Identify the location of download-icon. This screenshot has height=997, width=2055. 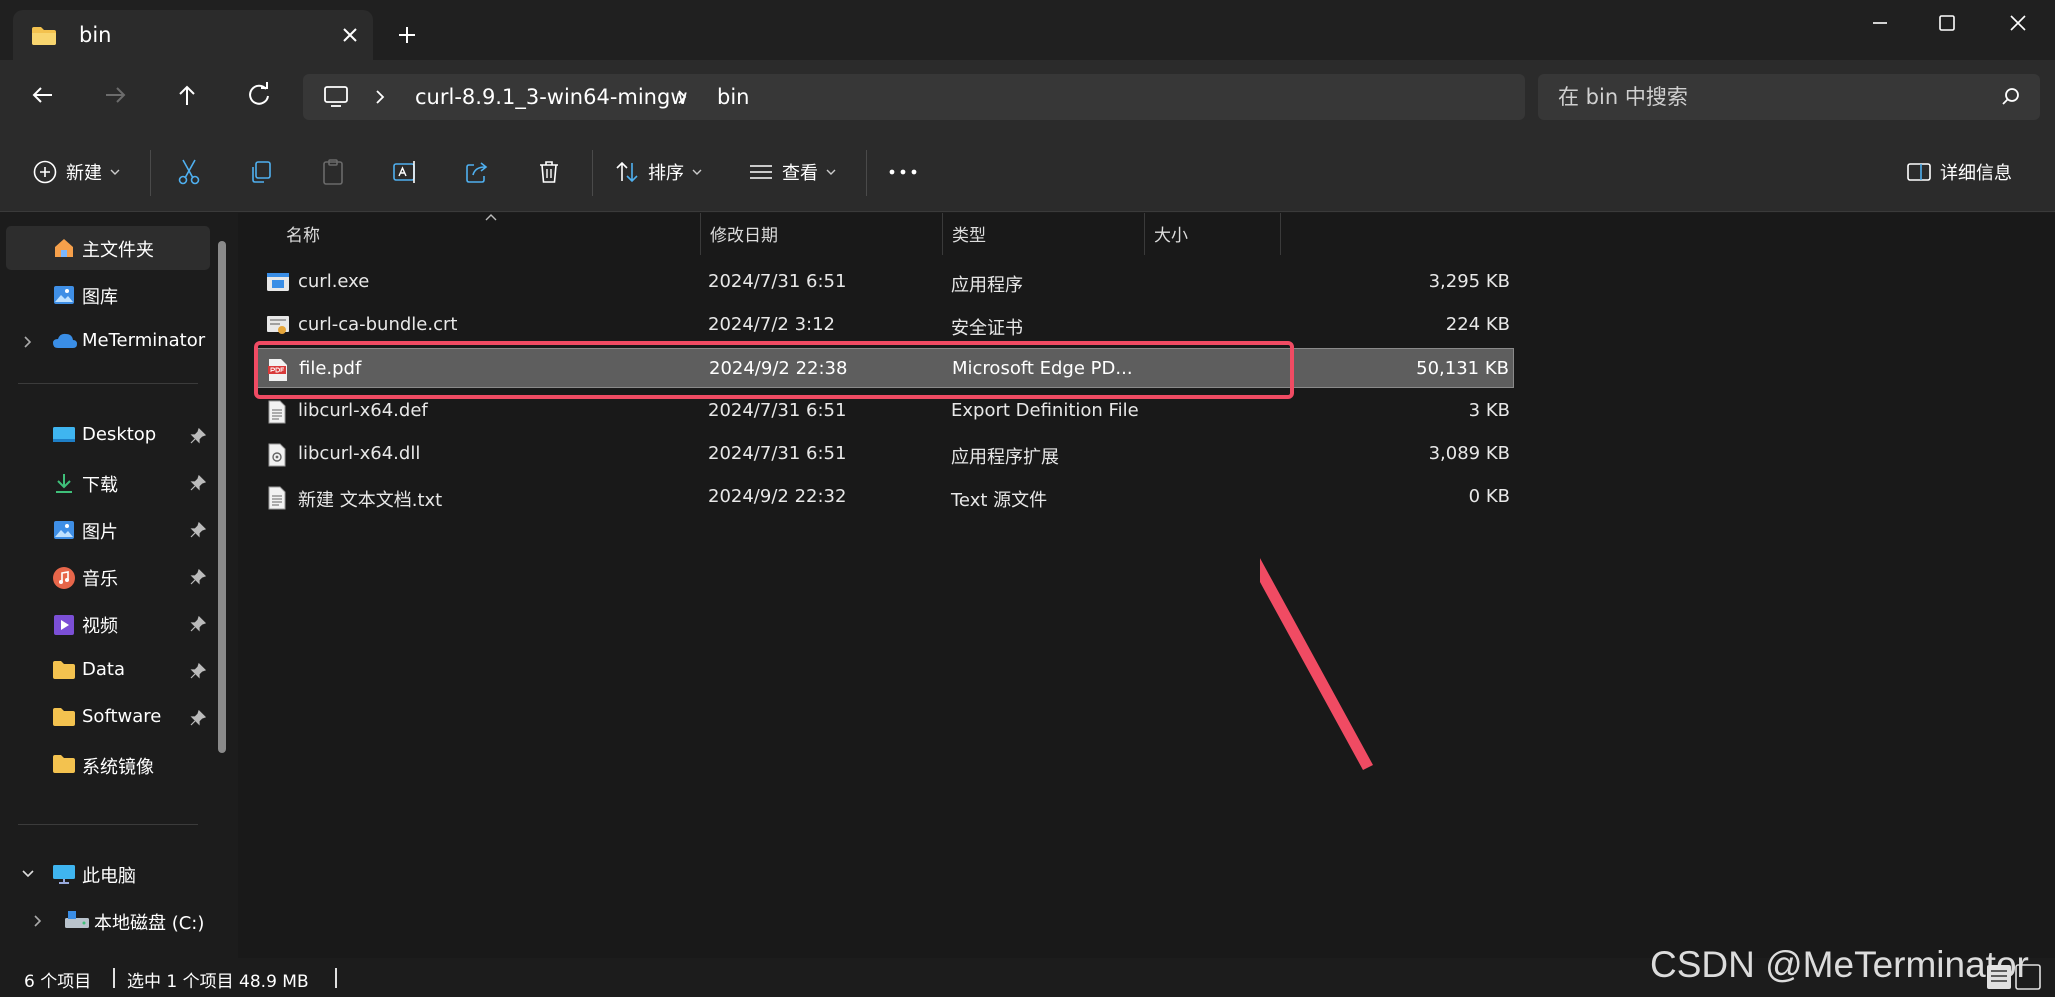
(64, 483).